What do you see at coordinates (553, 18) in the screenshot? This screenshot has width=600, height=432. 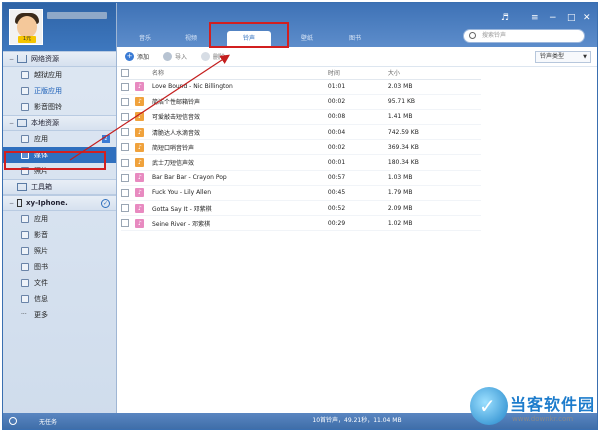 I see `minimize-icon: −` at bounding box center [553, 18].